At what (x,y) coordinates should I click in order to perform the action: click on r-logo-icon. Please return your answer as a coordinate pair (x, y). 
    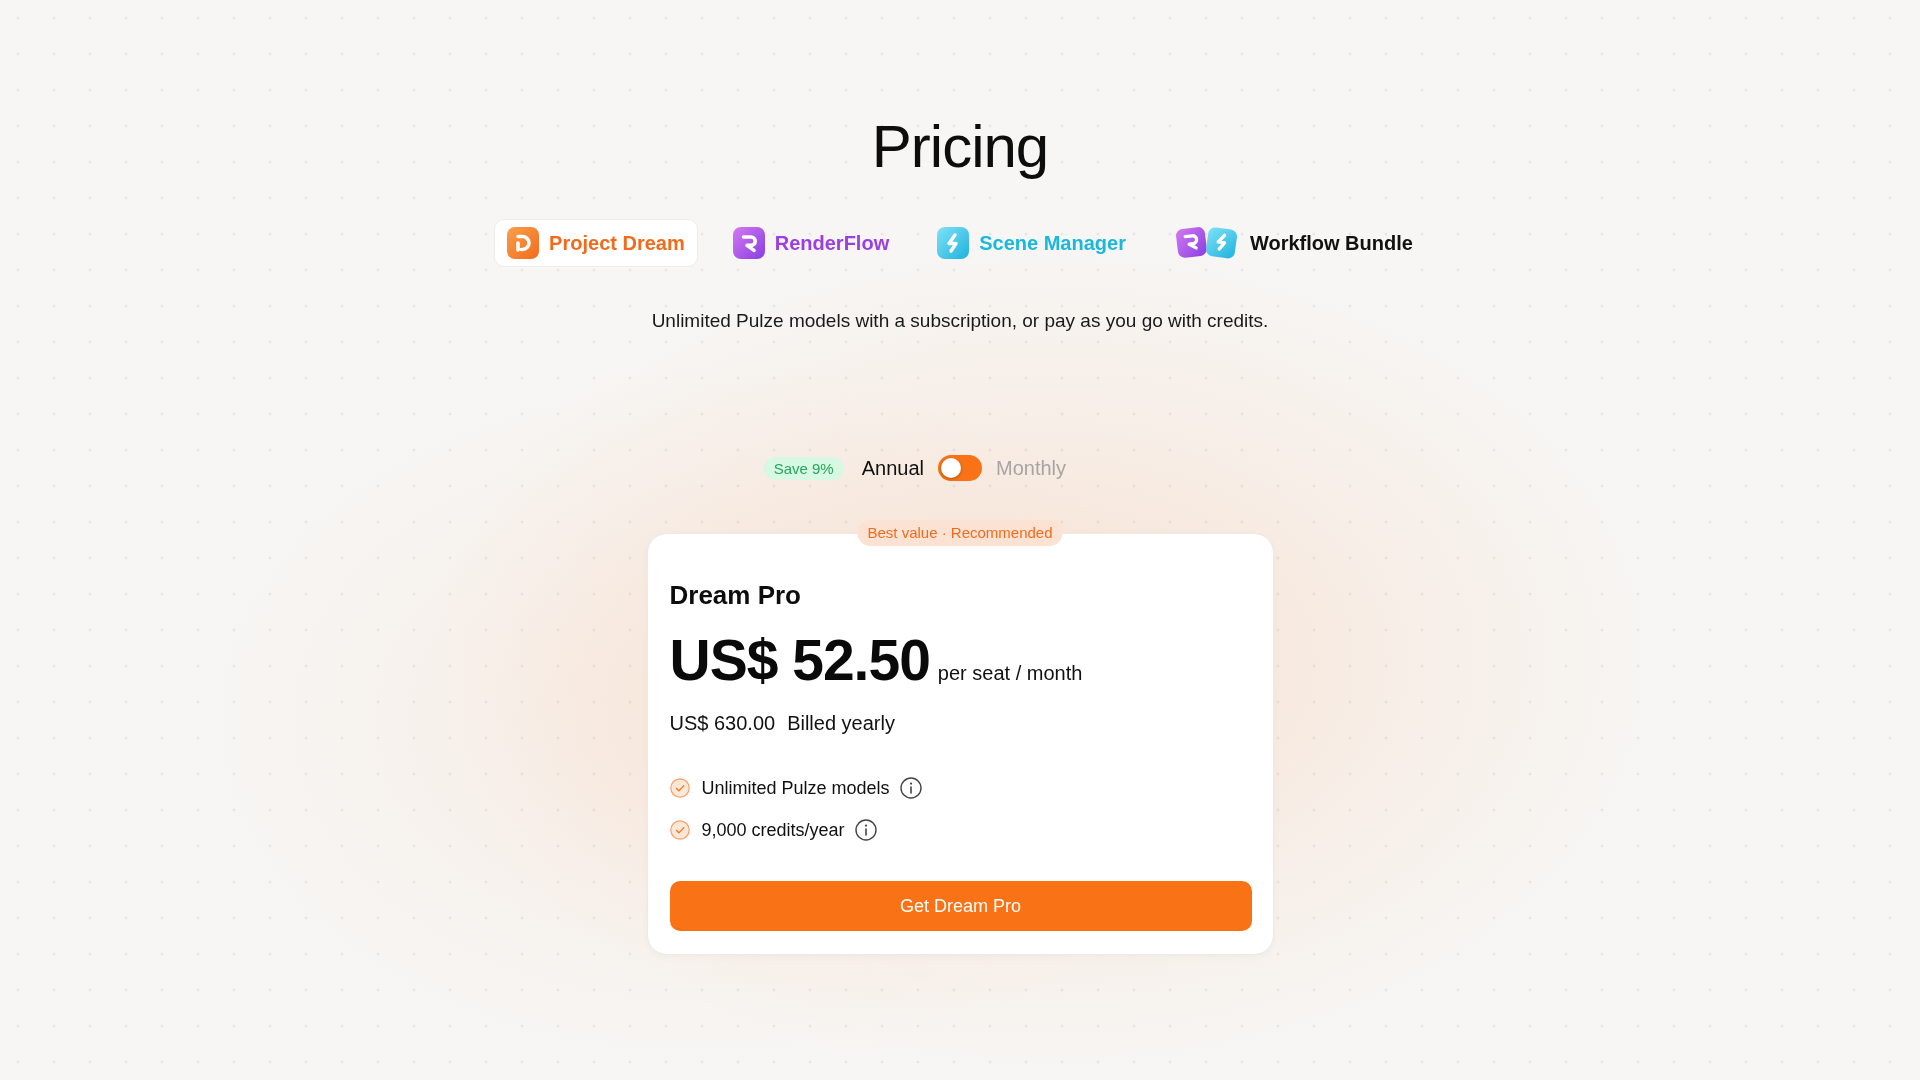
    Looking at the image, I should click on (748, 243).